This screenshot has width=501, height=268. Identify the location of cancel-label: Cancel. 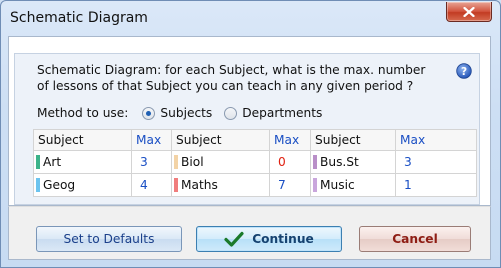
(415, 239).